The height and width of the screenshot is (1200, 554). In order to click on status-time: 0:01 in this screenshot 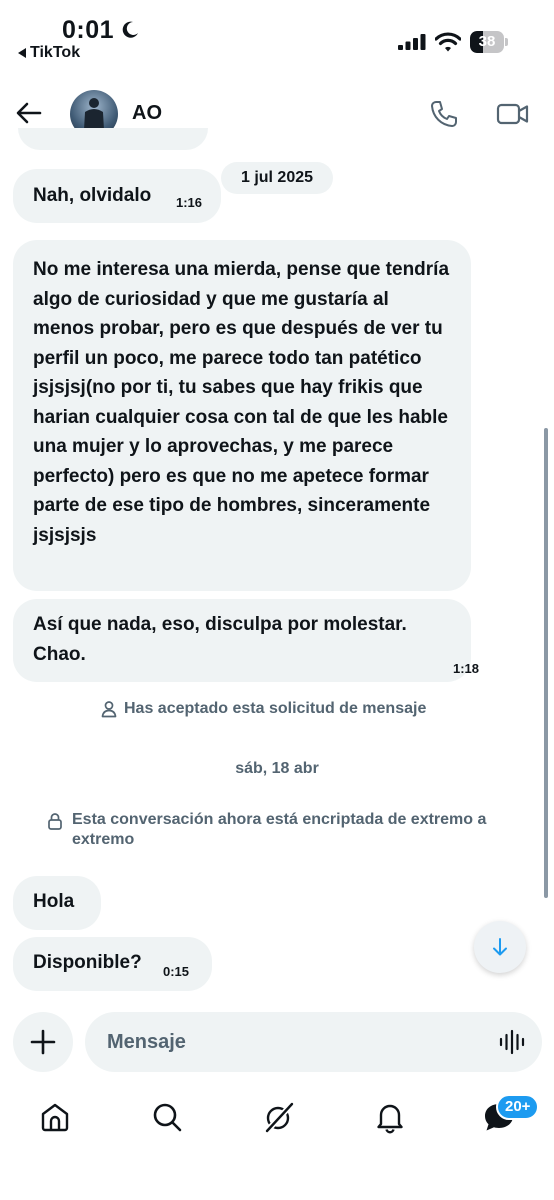, I will do `click(88, 30)`.